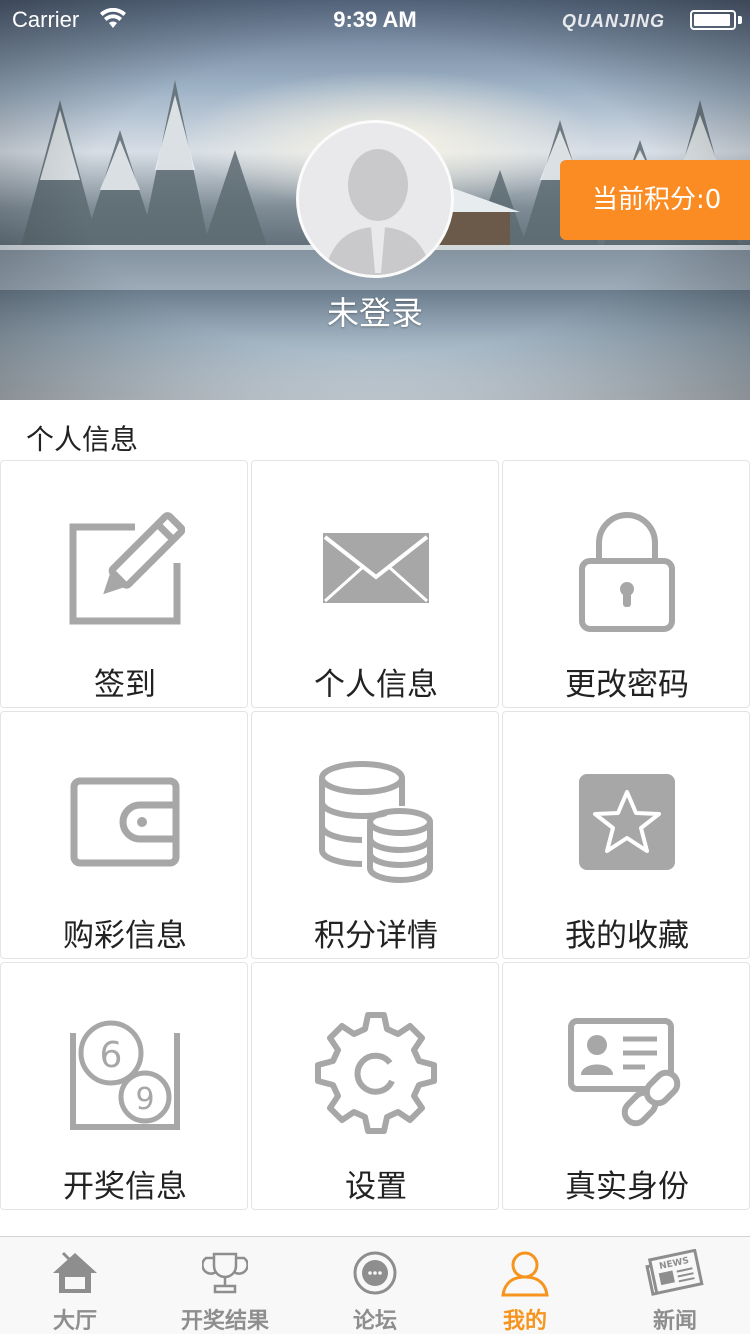 This screenshot has height=1334, width=750. I want to click on grid-item-favorites: 我的收藏, so click(626, 835).